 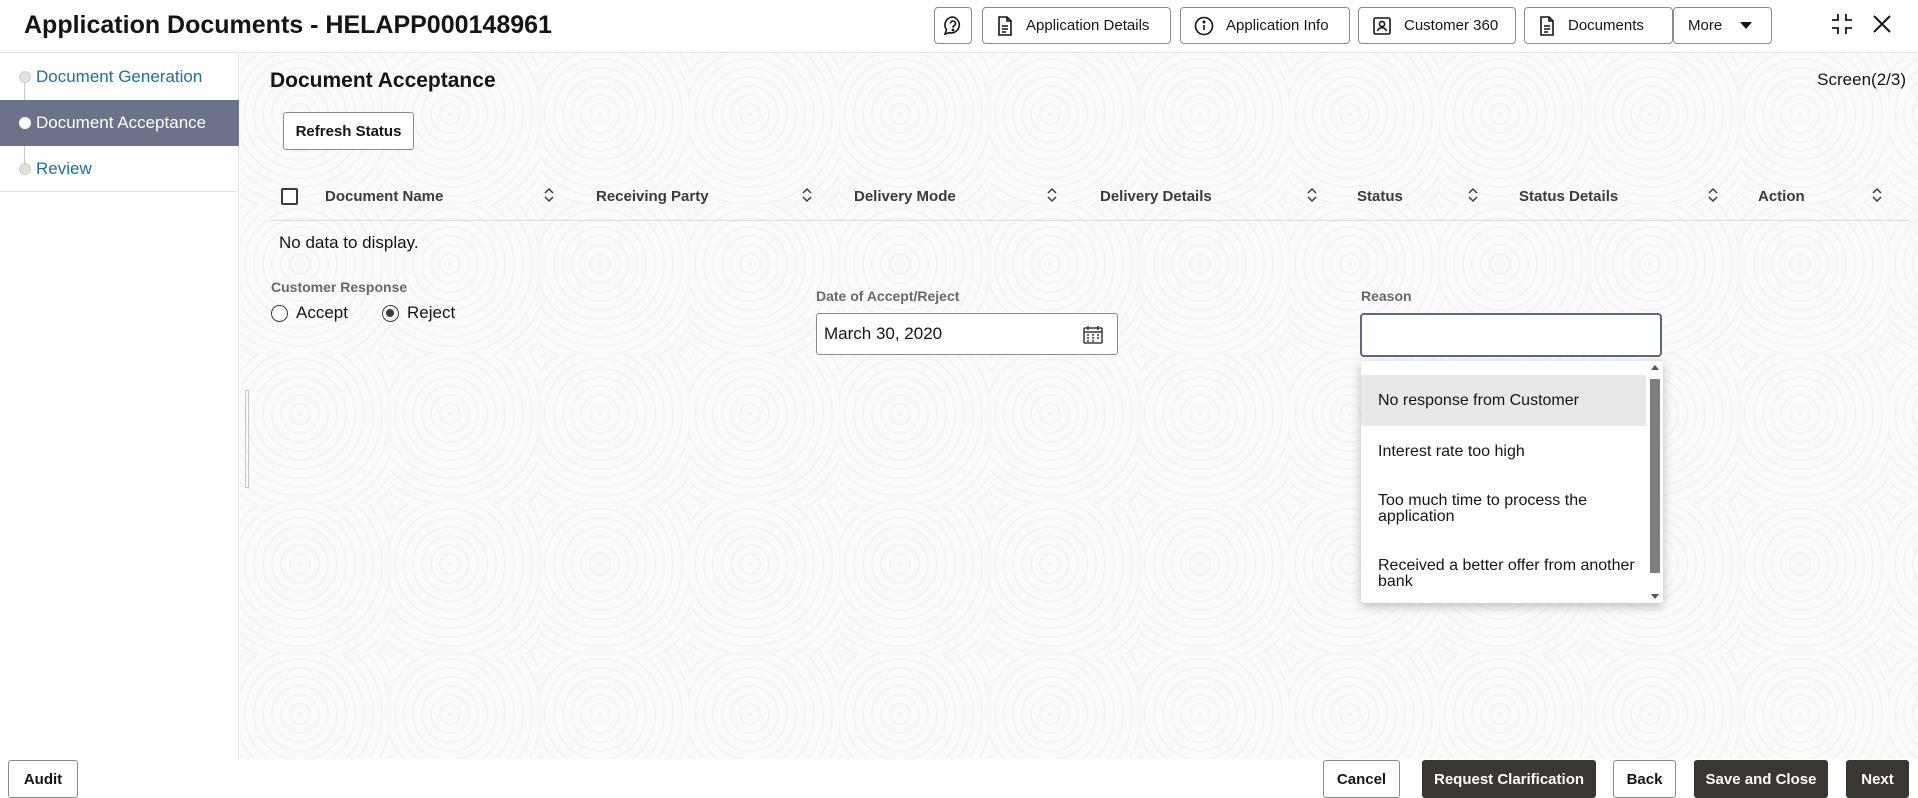 What do you see at coordinates (1655, 476) in the screenshot?
I see `scroll-thumb` at bounding box center [1655, 476].